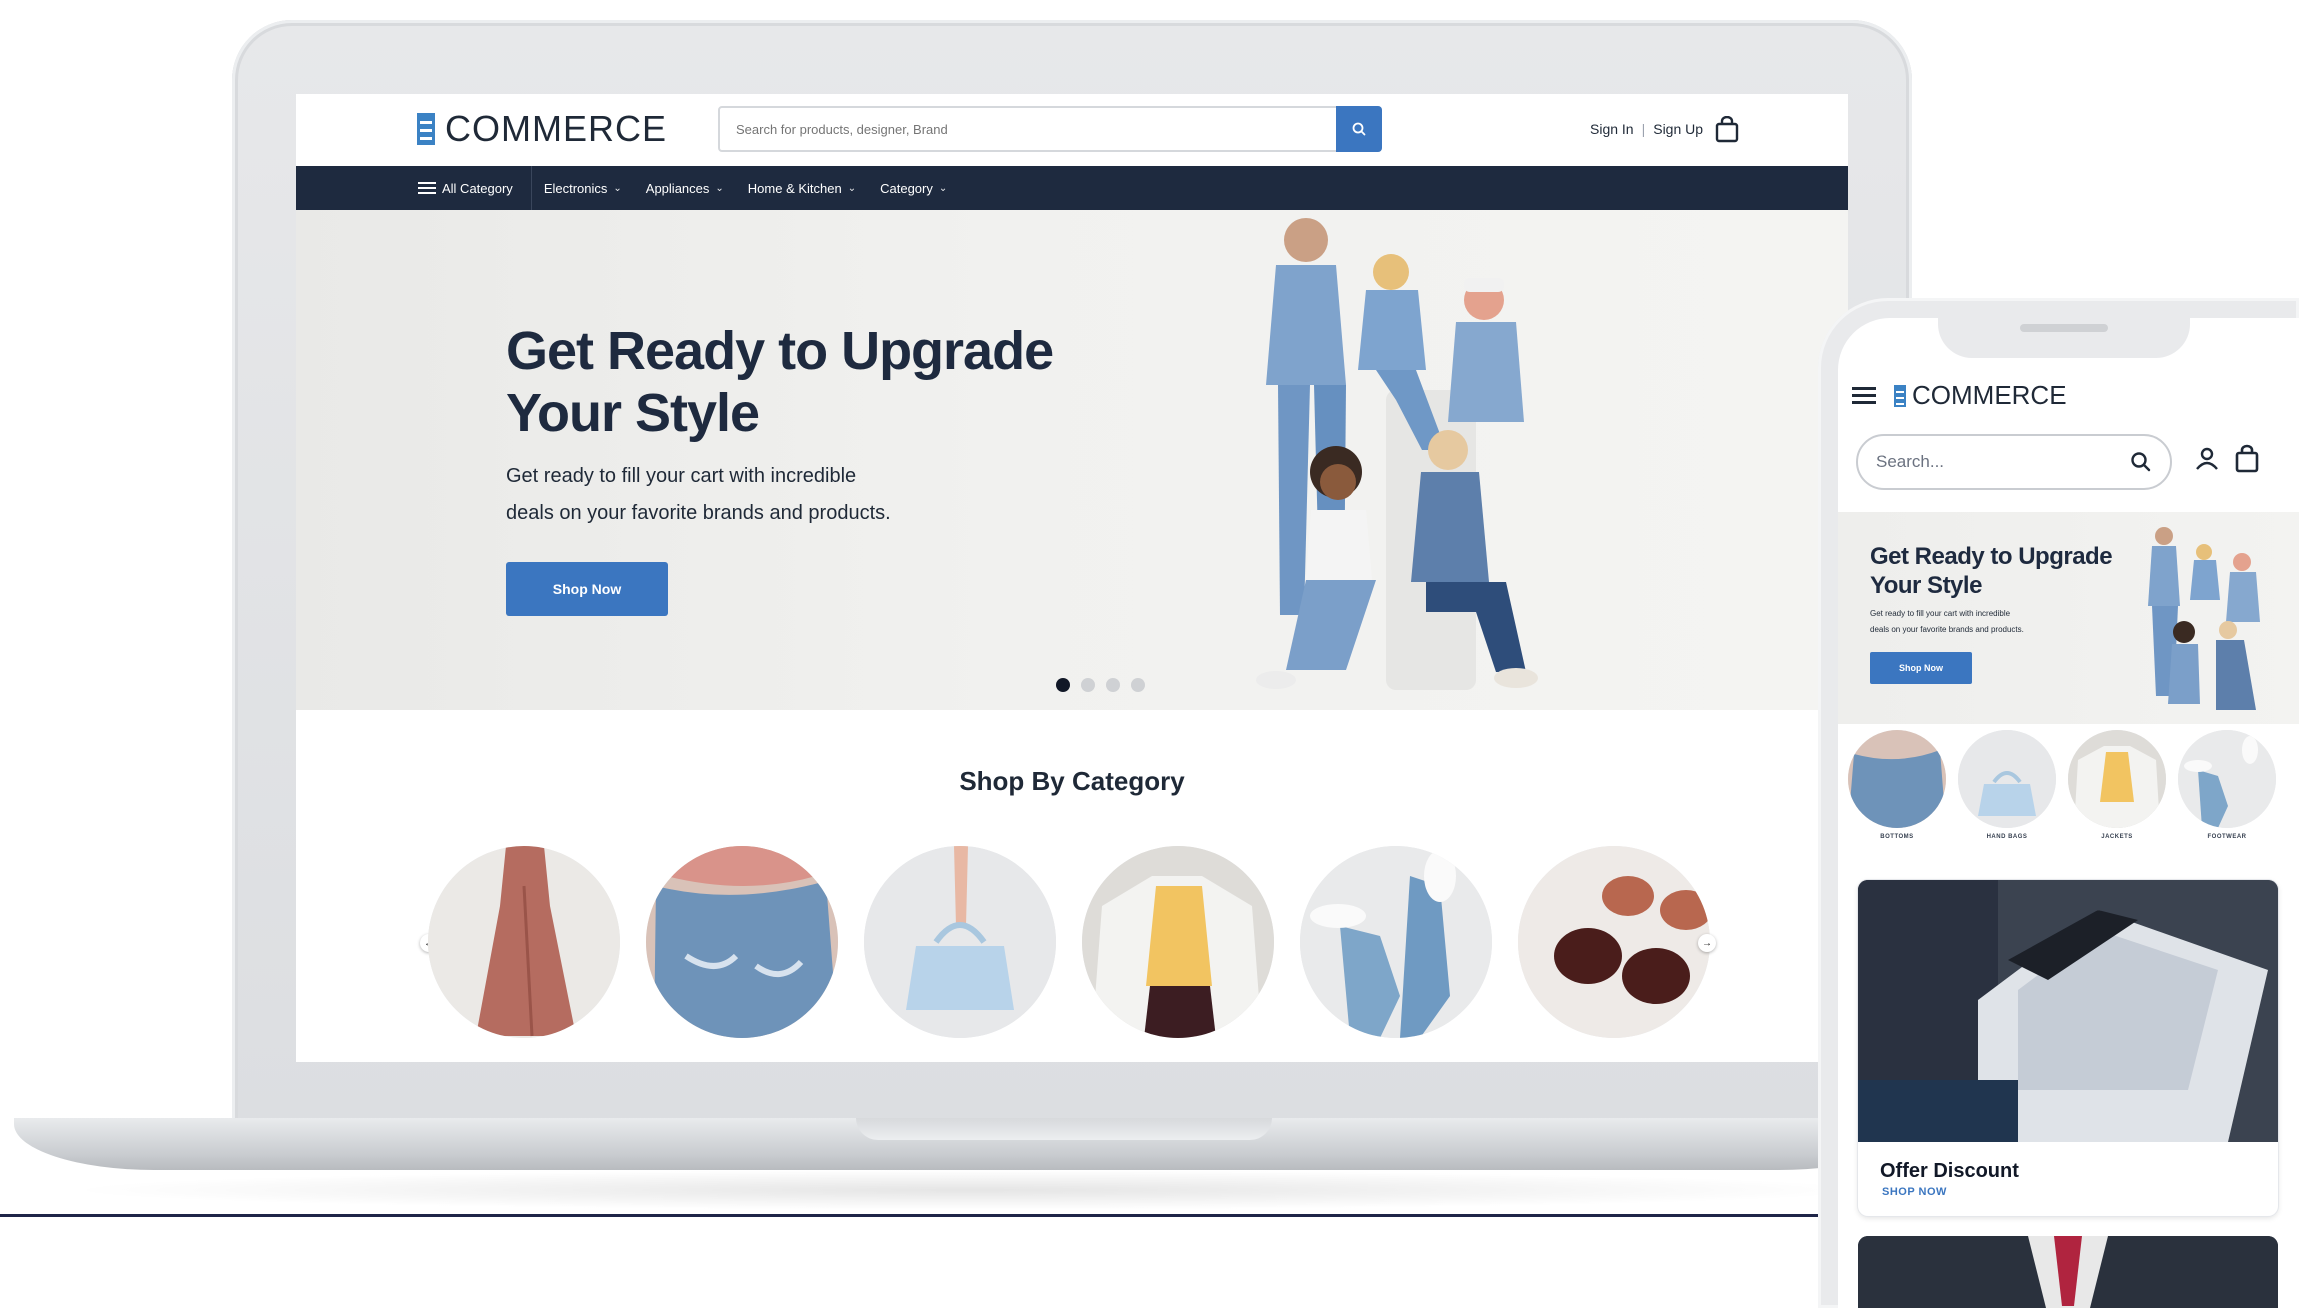 The height and width of the screenshot is (1308, 2299). I want to click on laptop-shadow, so click(970, 1190).